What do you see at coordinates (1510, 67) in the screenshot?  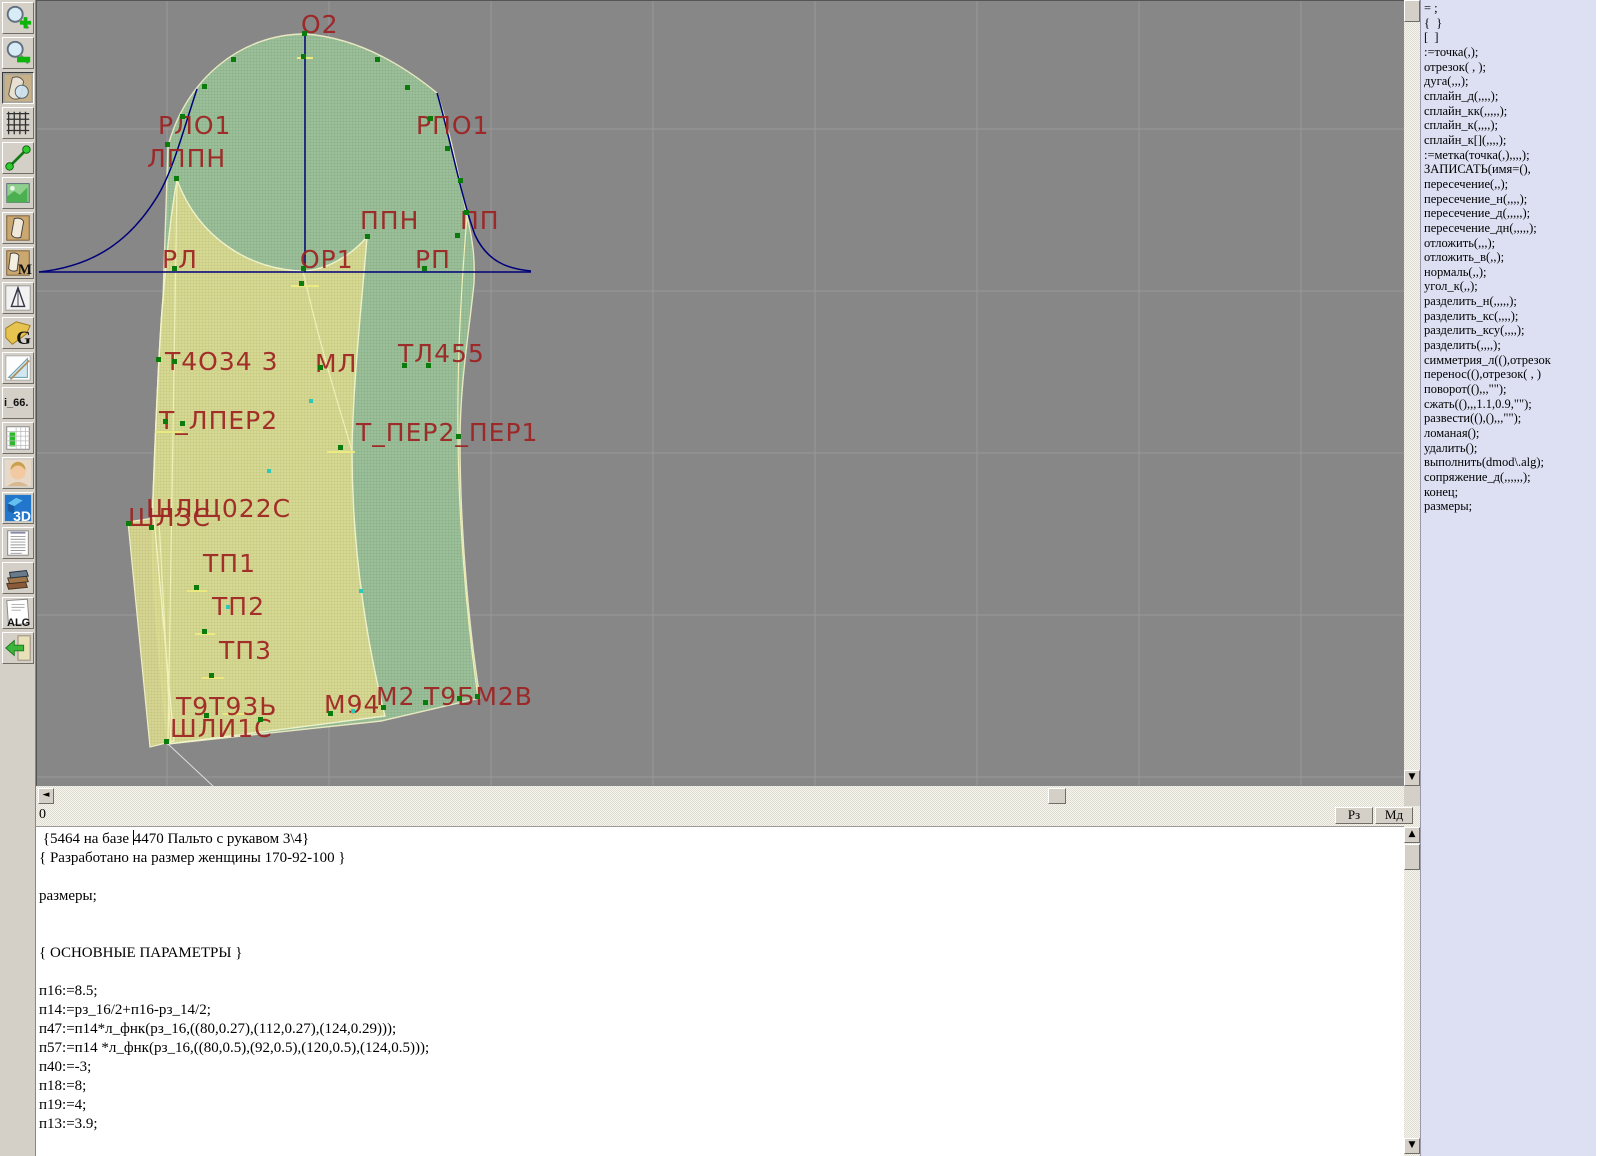 I see `sidebar-command: отрезок( , );` at bounding box center [1510, 67].